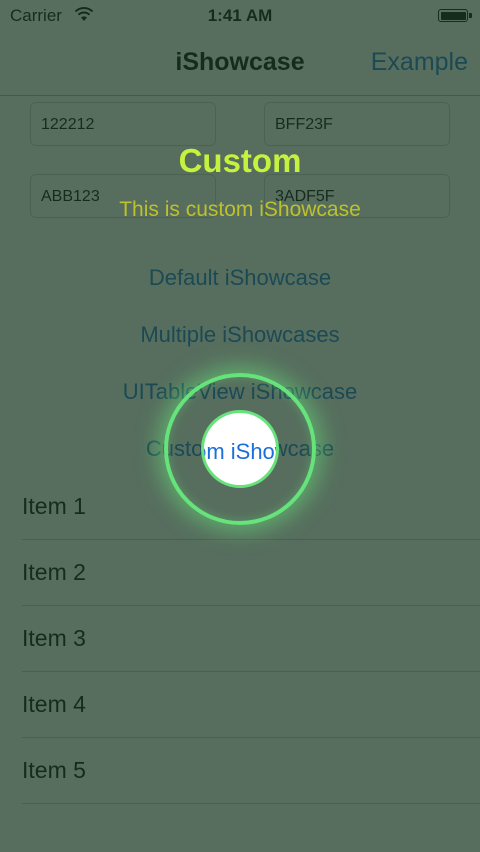 This screenshot has height=852, width=480. I want to click on example-button: Example, so click(419, 62).